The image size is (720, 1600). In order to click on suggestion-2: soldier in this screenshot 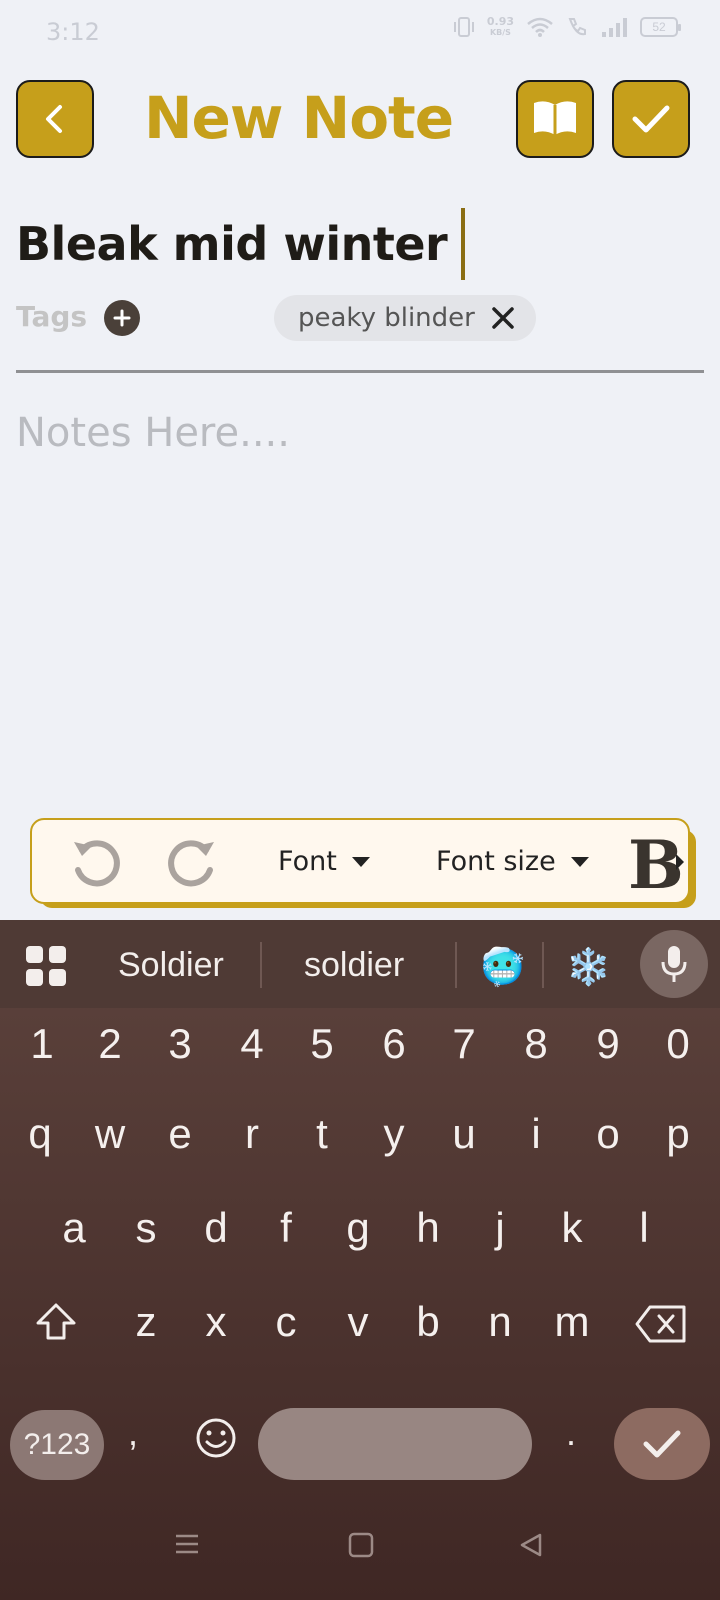, I will do `click(354, 965)`.